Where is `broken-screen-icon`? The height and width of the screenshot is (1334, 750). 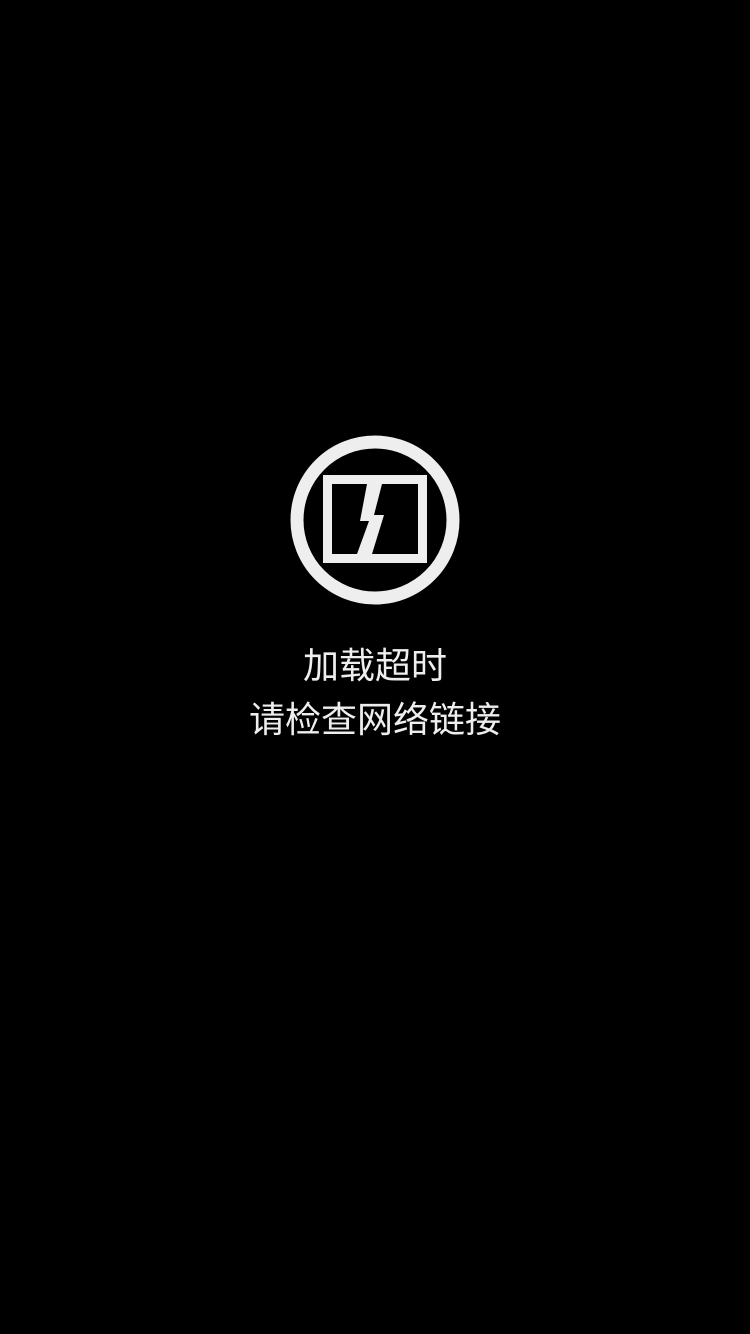
broken-screen-icon is located at coordinates (375, 520).